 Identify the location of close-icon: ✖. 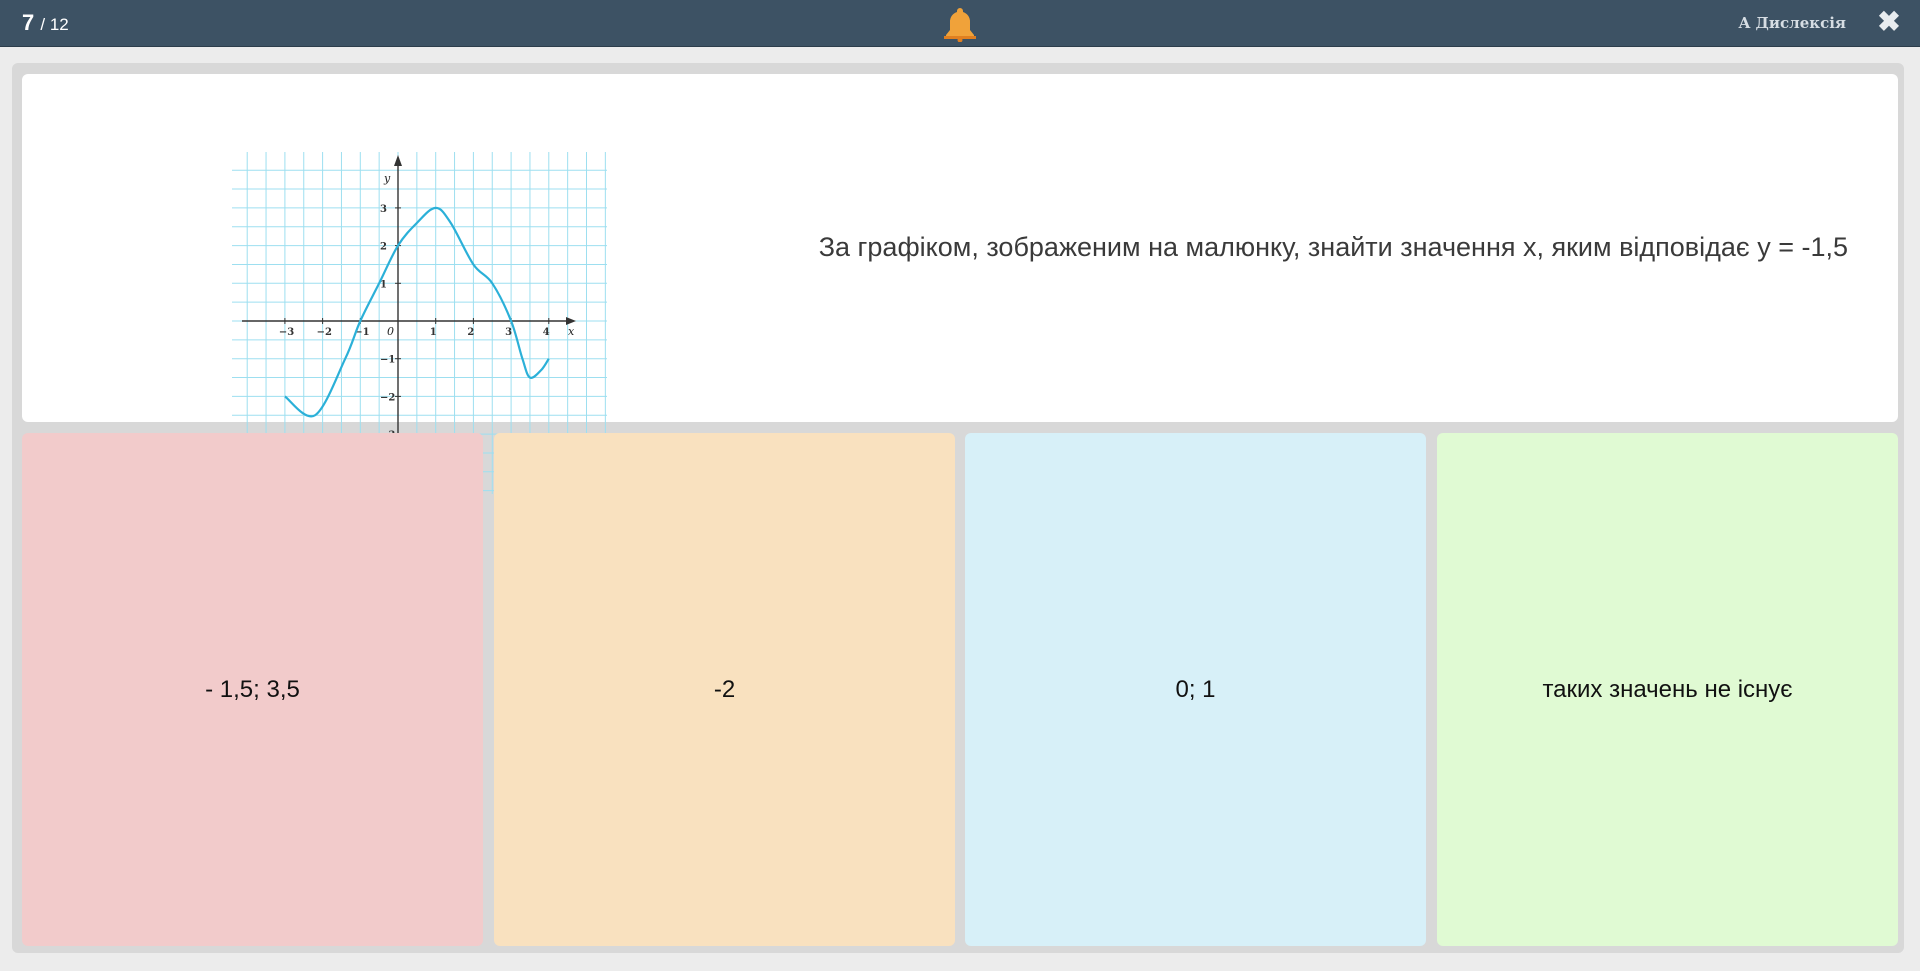
(1889, 22).